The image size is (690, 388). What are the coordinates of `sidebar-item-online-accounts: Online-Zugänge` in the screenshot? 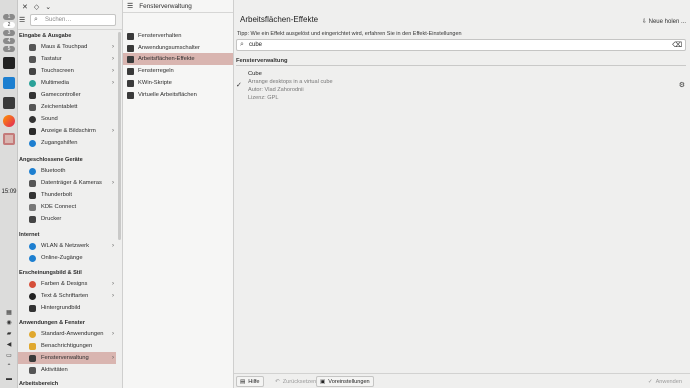 It's located at (67, 258).